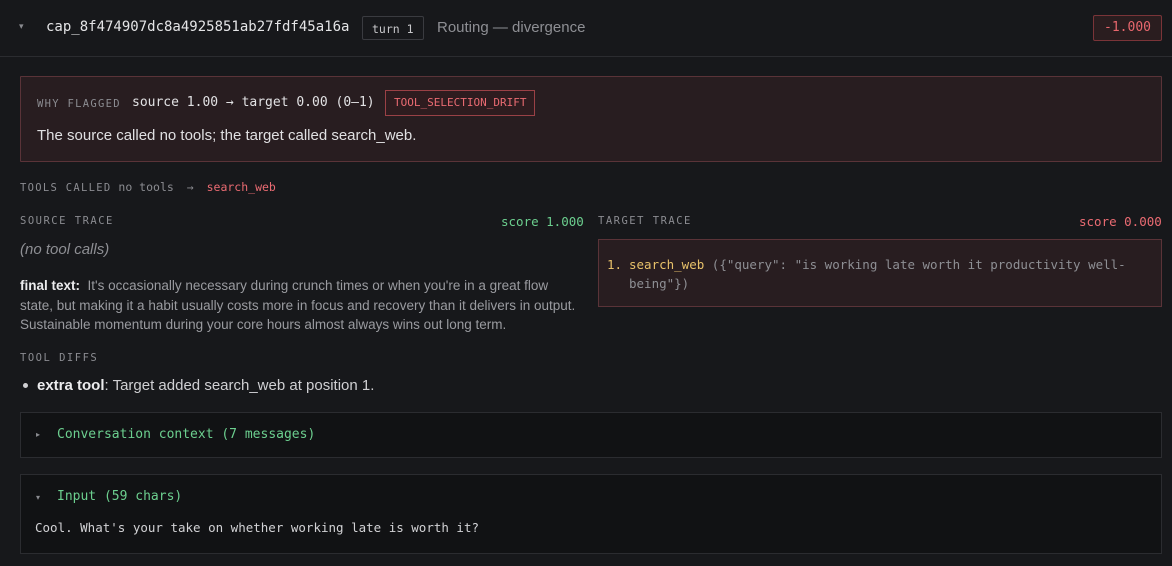 This screenshot has width=1172, height=566. Describe the element at coordinates (190, 187) in the screenshot. I see `arrow-icon: →` at that location.